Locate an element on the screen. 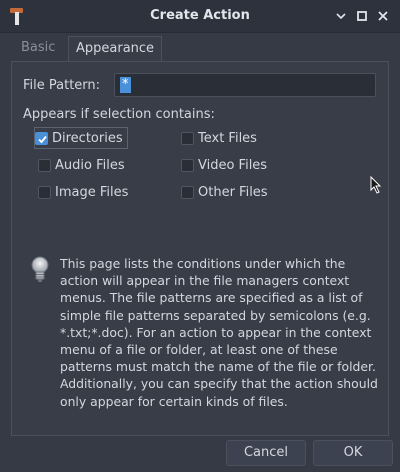 This screenshot has width=400, height=472. maximize-icon is located at coordinates (362, 16).